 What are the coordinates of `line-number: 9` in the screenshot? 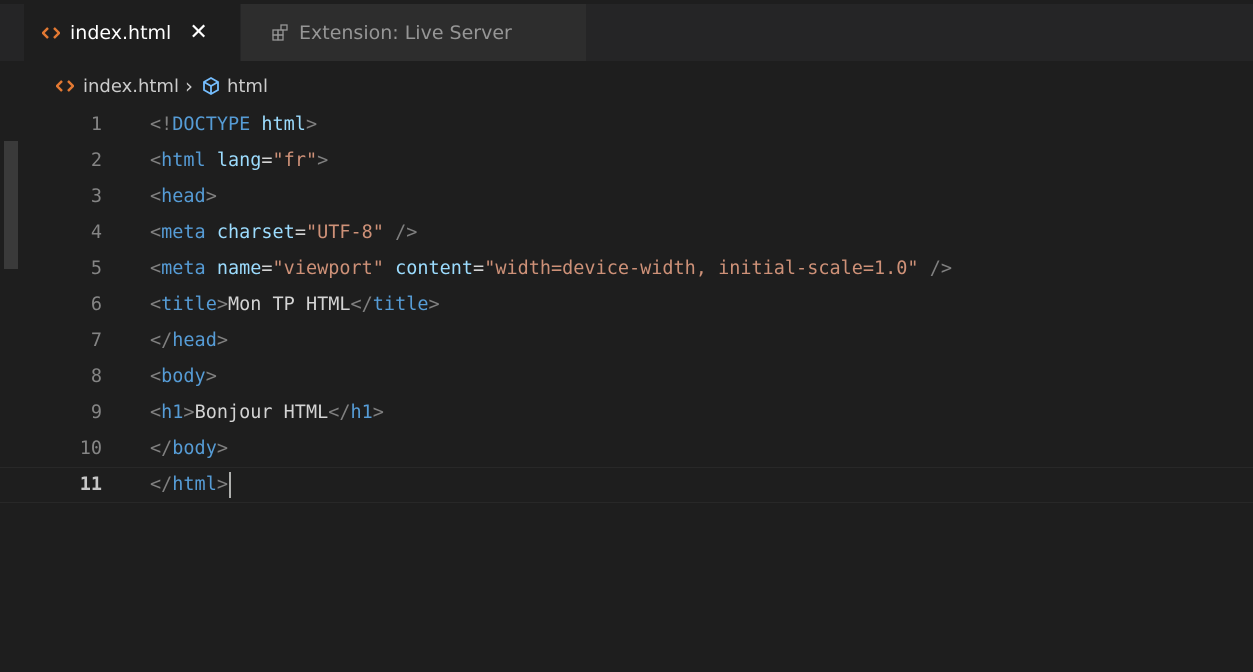 It's located at (96, 412).